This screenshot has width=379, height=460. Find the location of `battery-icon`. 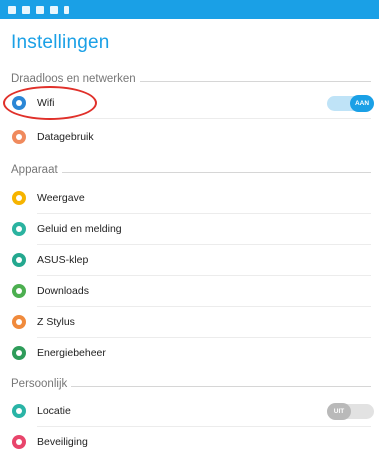

battery-icon is located at coordinates (19, 353).